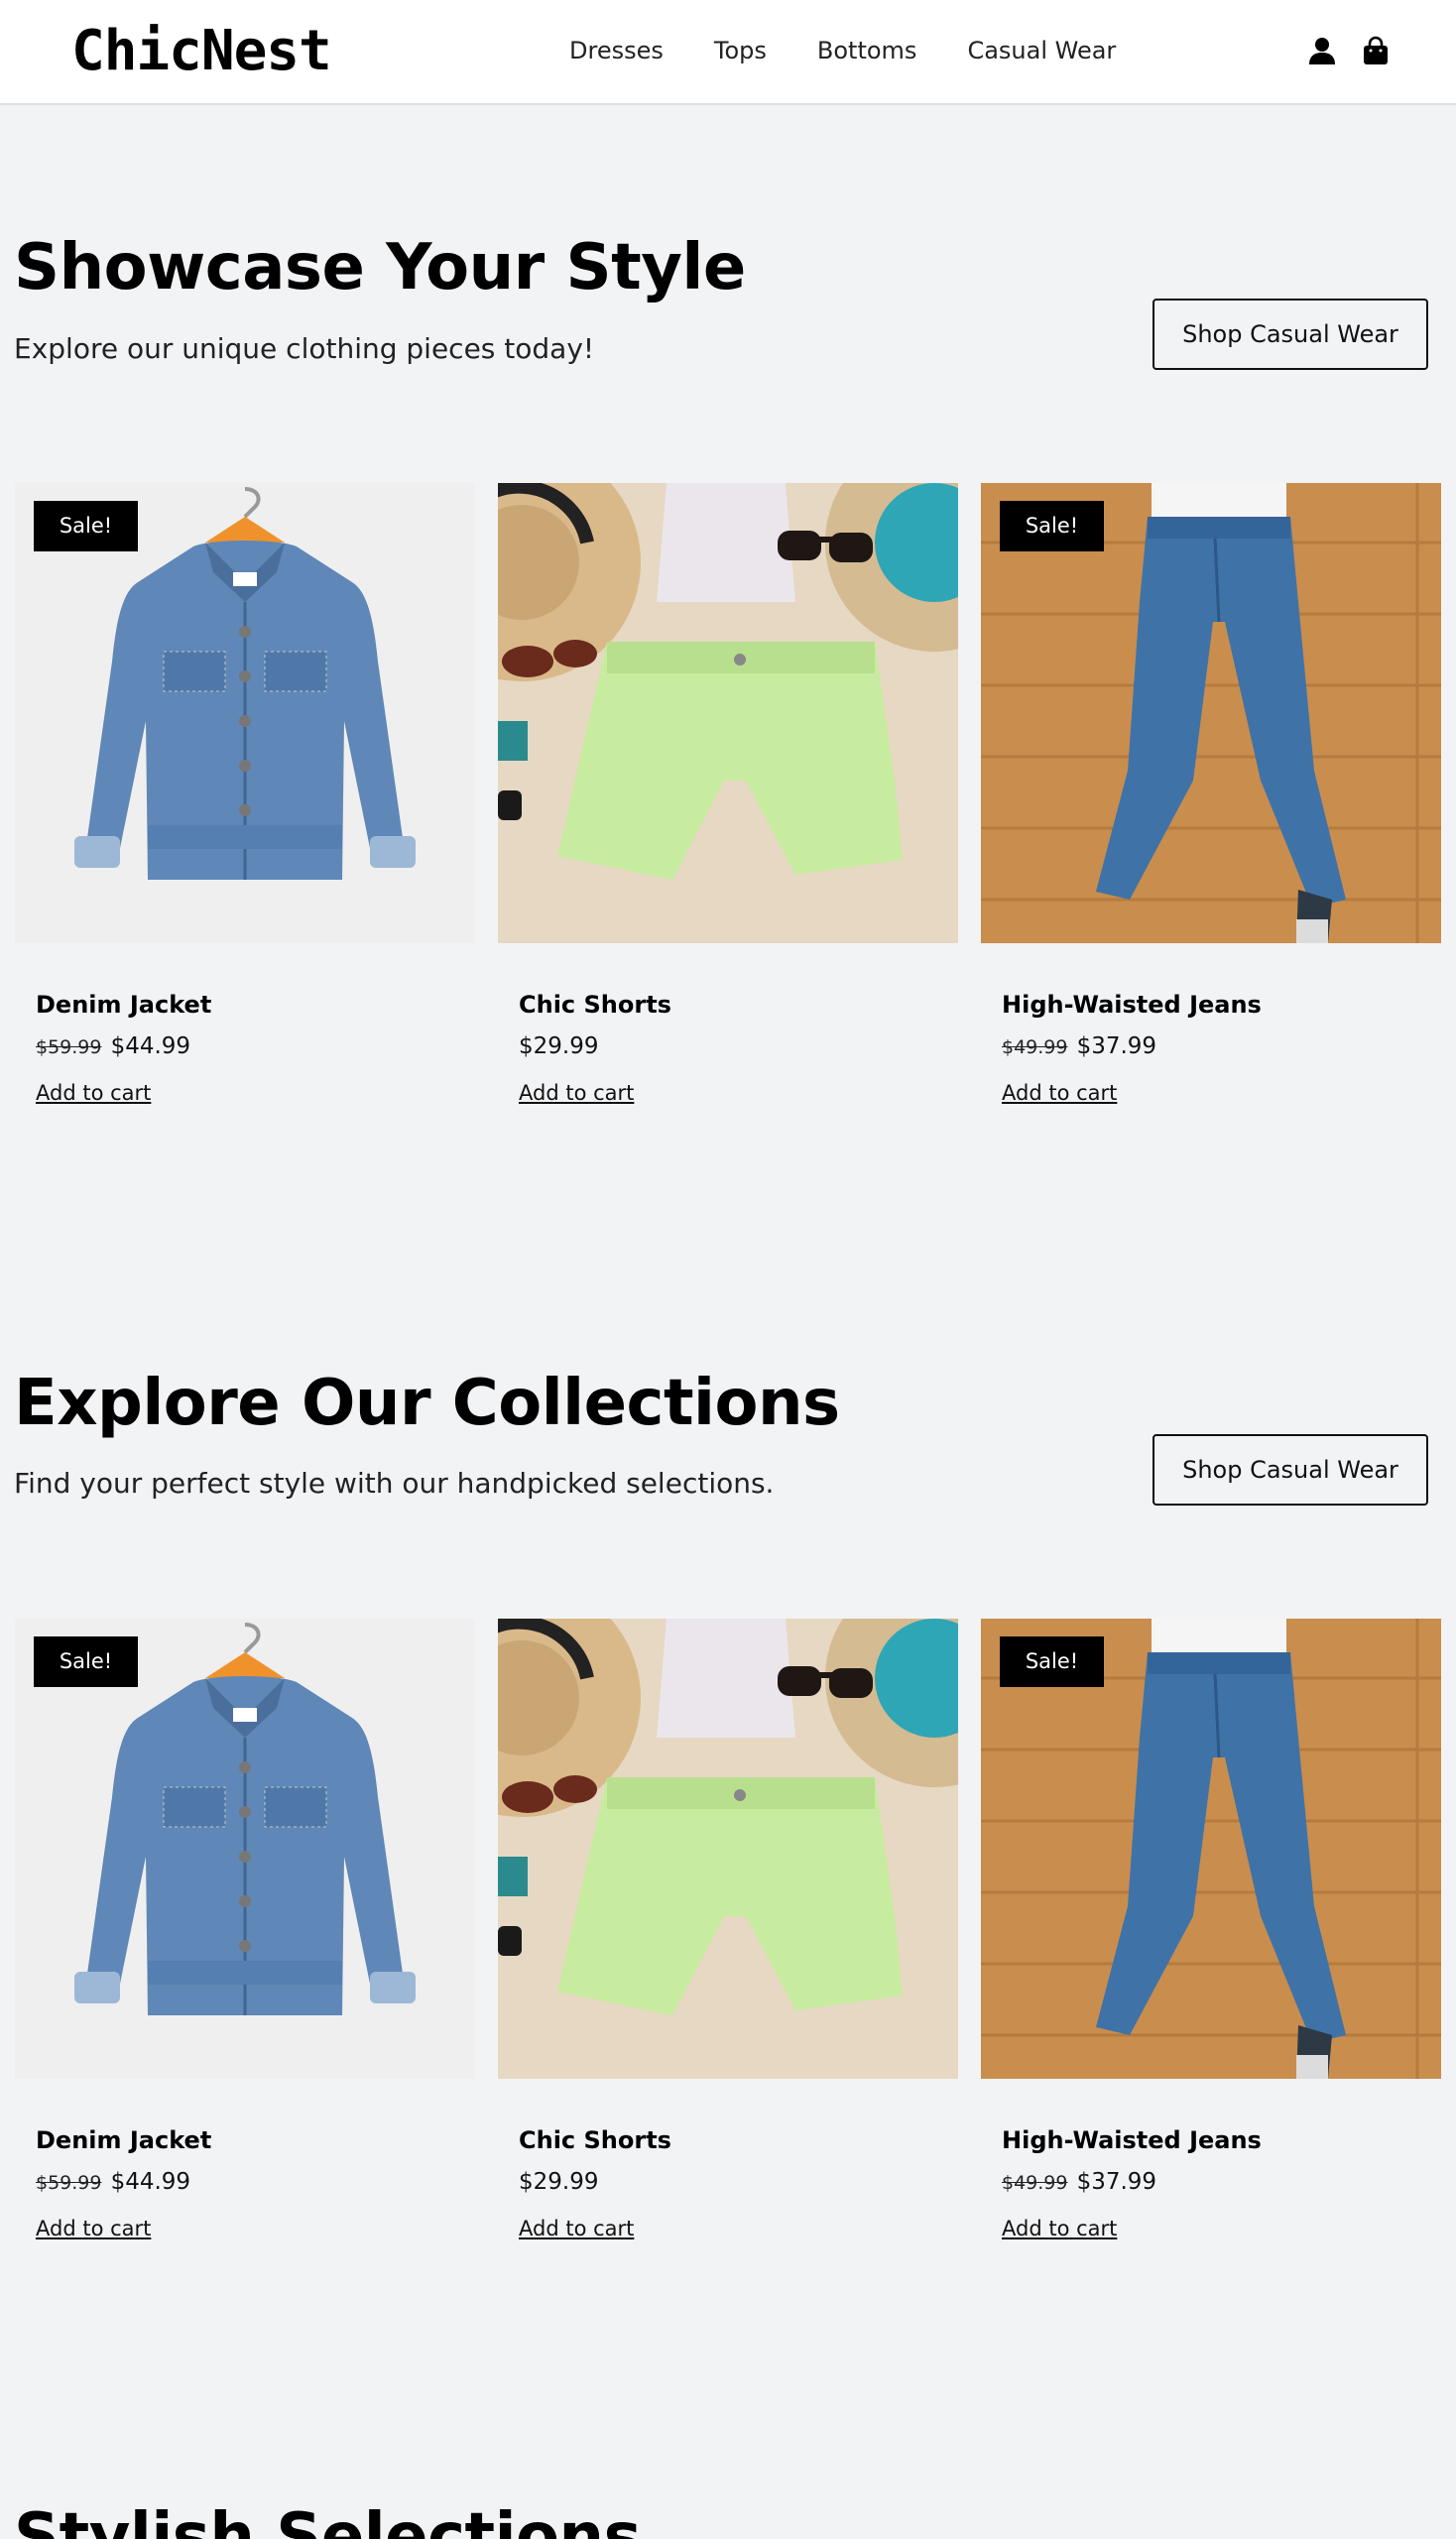  I want to click on shopping-bag-icon, so click(1376, 51).